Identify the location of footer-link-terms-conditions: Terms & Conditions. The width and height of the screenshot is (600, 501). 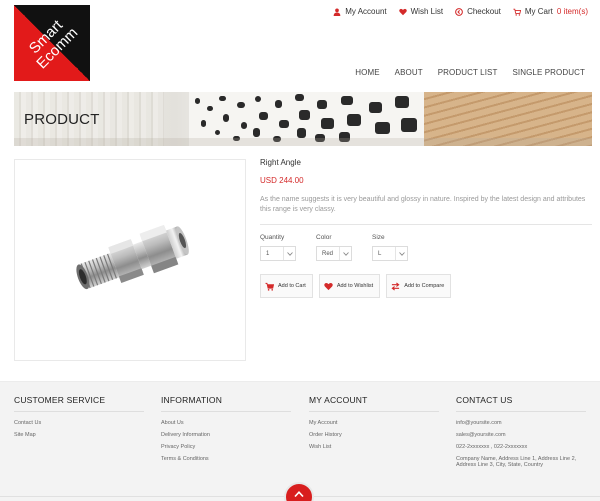
(231, 459).